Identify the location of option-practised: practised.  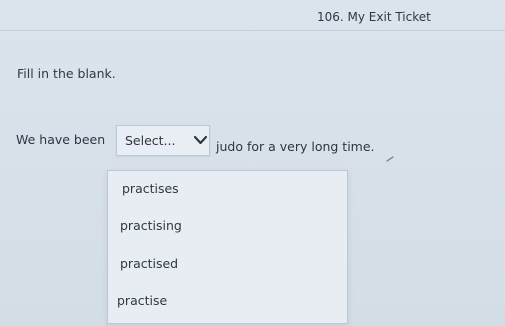
(149, 263).